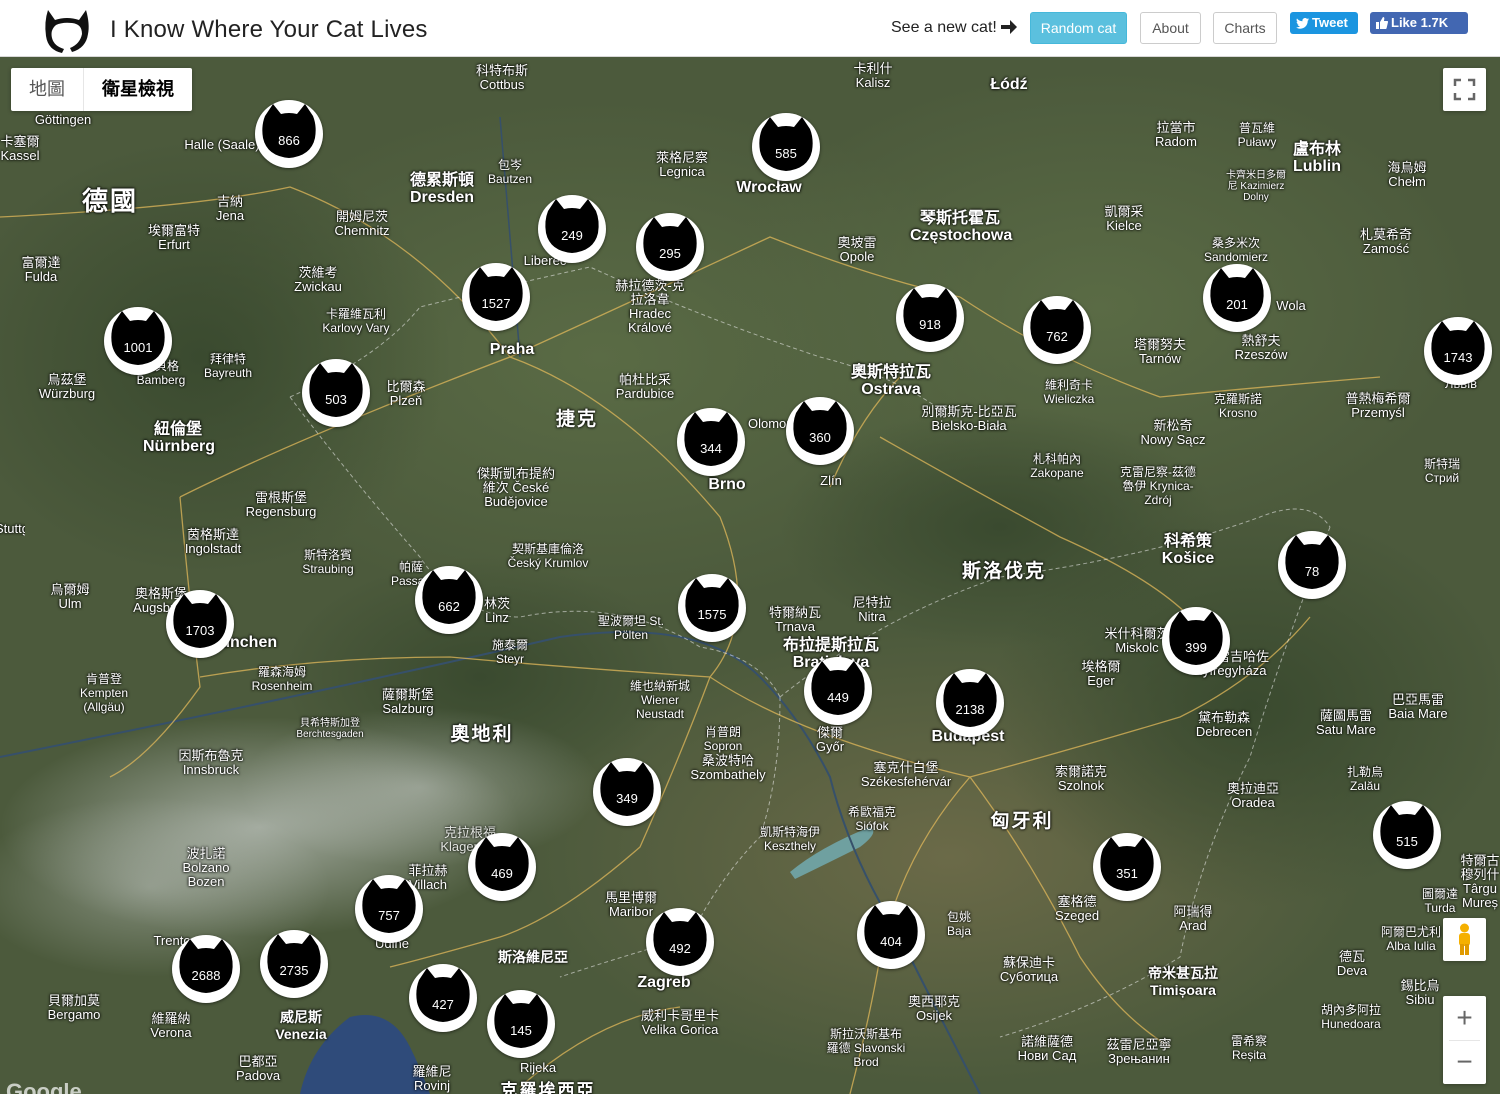 The image size is (1500, 1094). What do you see at coordinates (171, 1025) in the screenshot?
I see `place-label: 維羅納 Verona` at bounding box center [171, 1025].